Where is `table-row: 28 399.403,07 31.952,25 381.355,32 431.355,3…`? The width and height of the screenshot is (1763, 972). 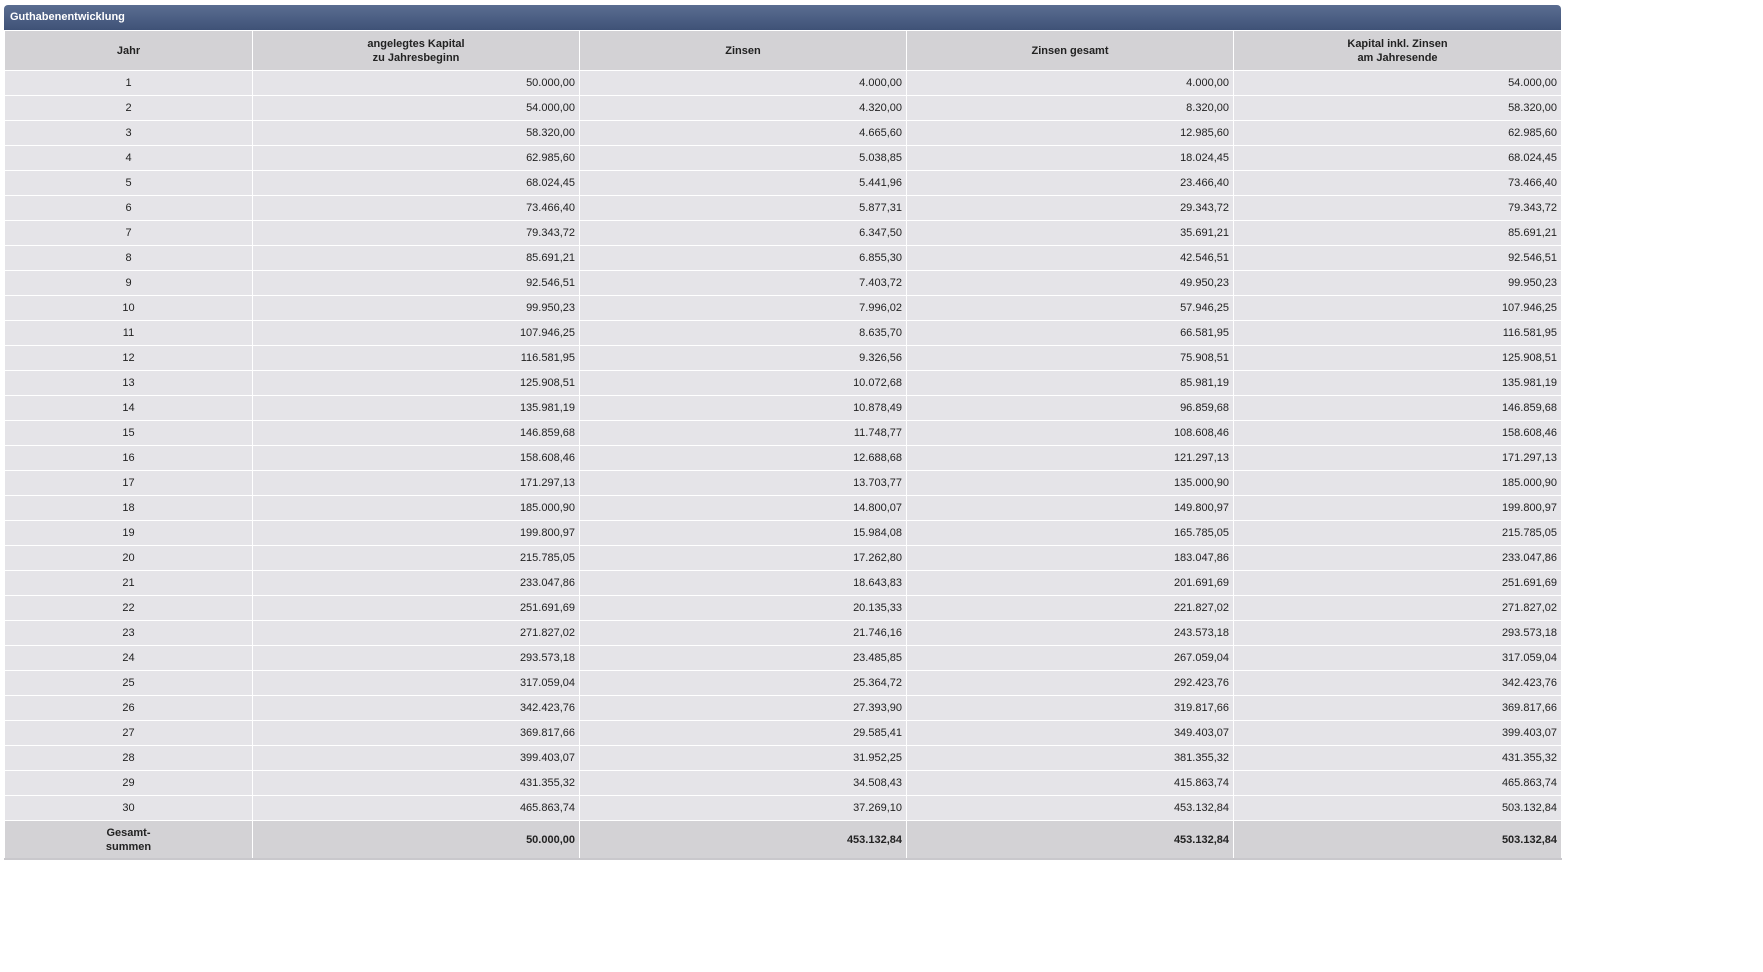
table-row: 28 399.403,07 31.952,25 381.355,32 431.355,3… is located at coordinates (783, 758).